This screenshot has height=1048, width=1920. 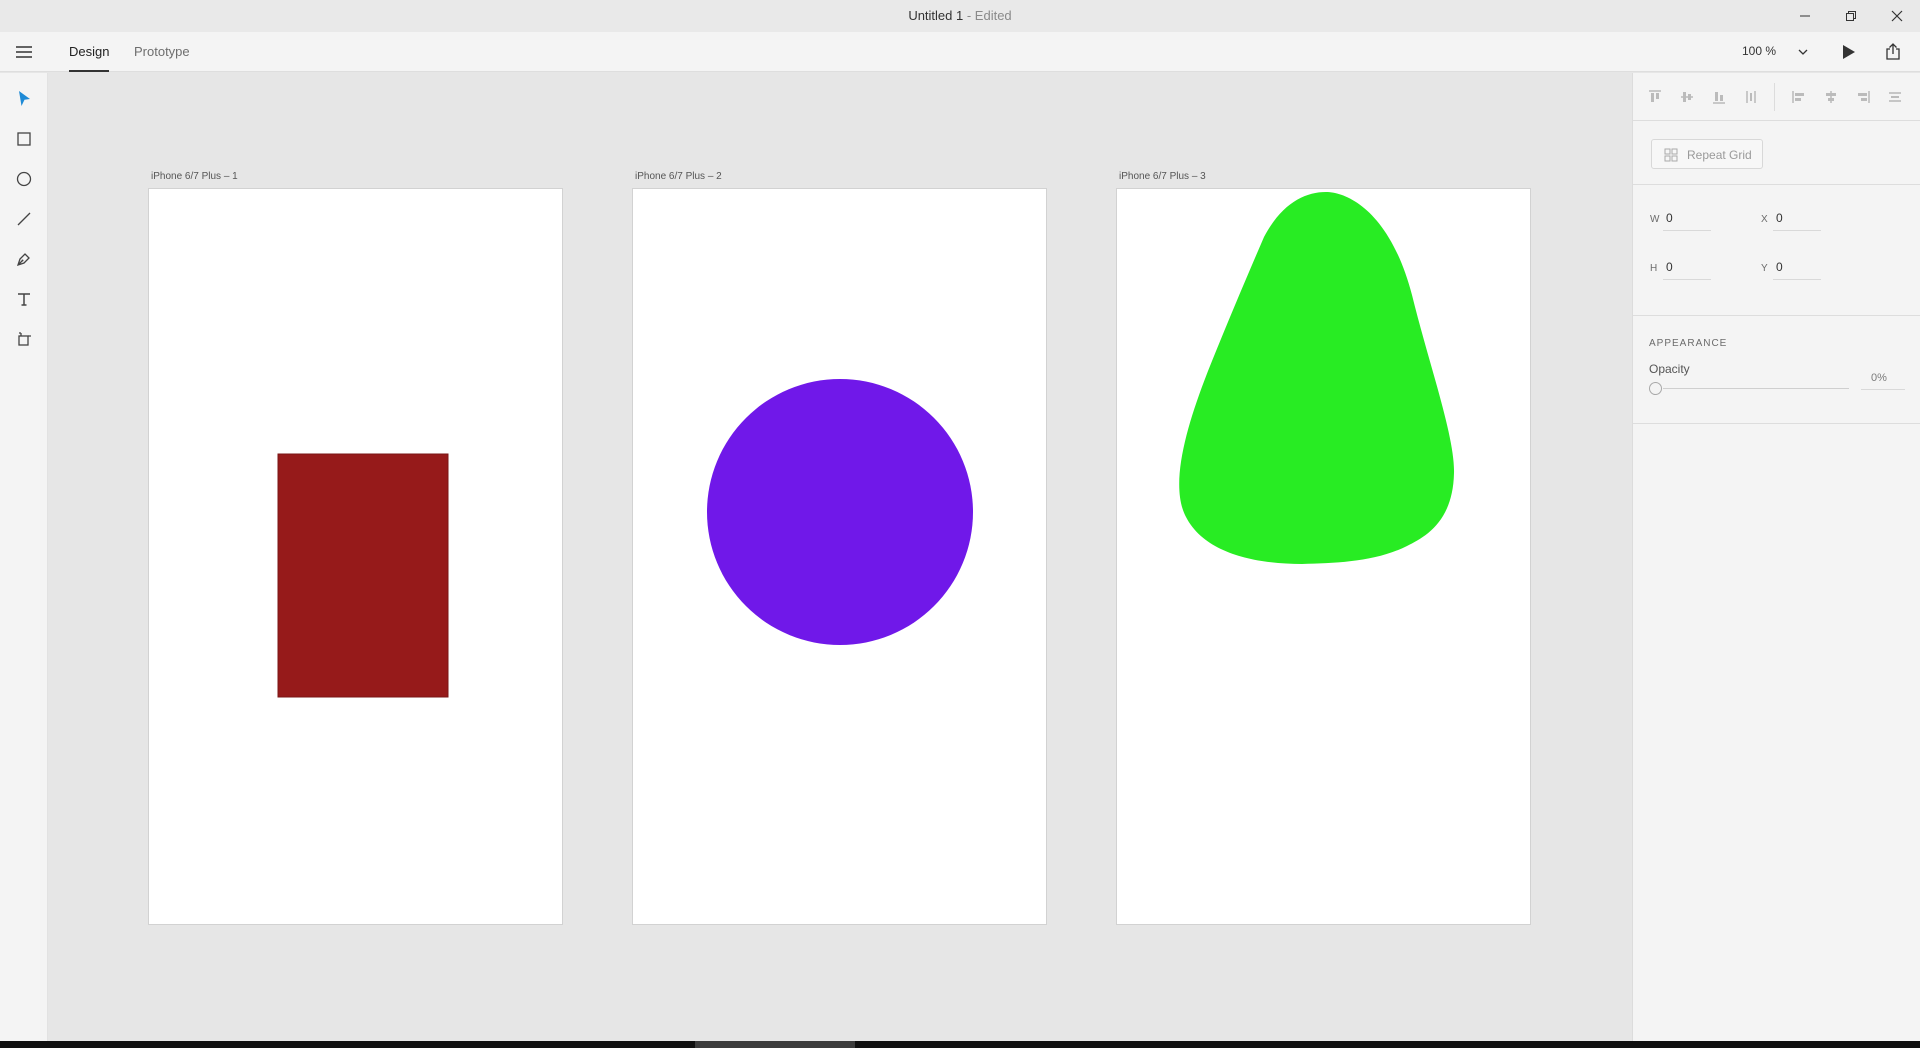 What do you see at coordinates (1669, 369) in the screenshot?
I see `opacity-label: Opacity` at bounding box center [1669, 369].